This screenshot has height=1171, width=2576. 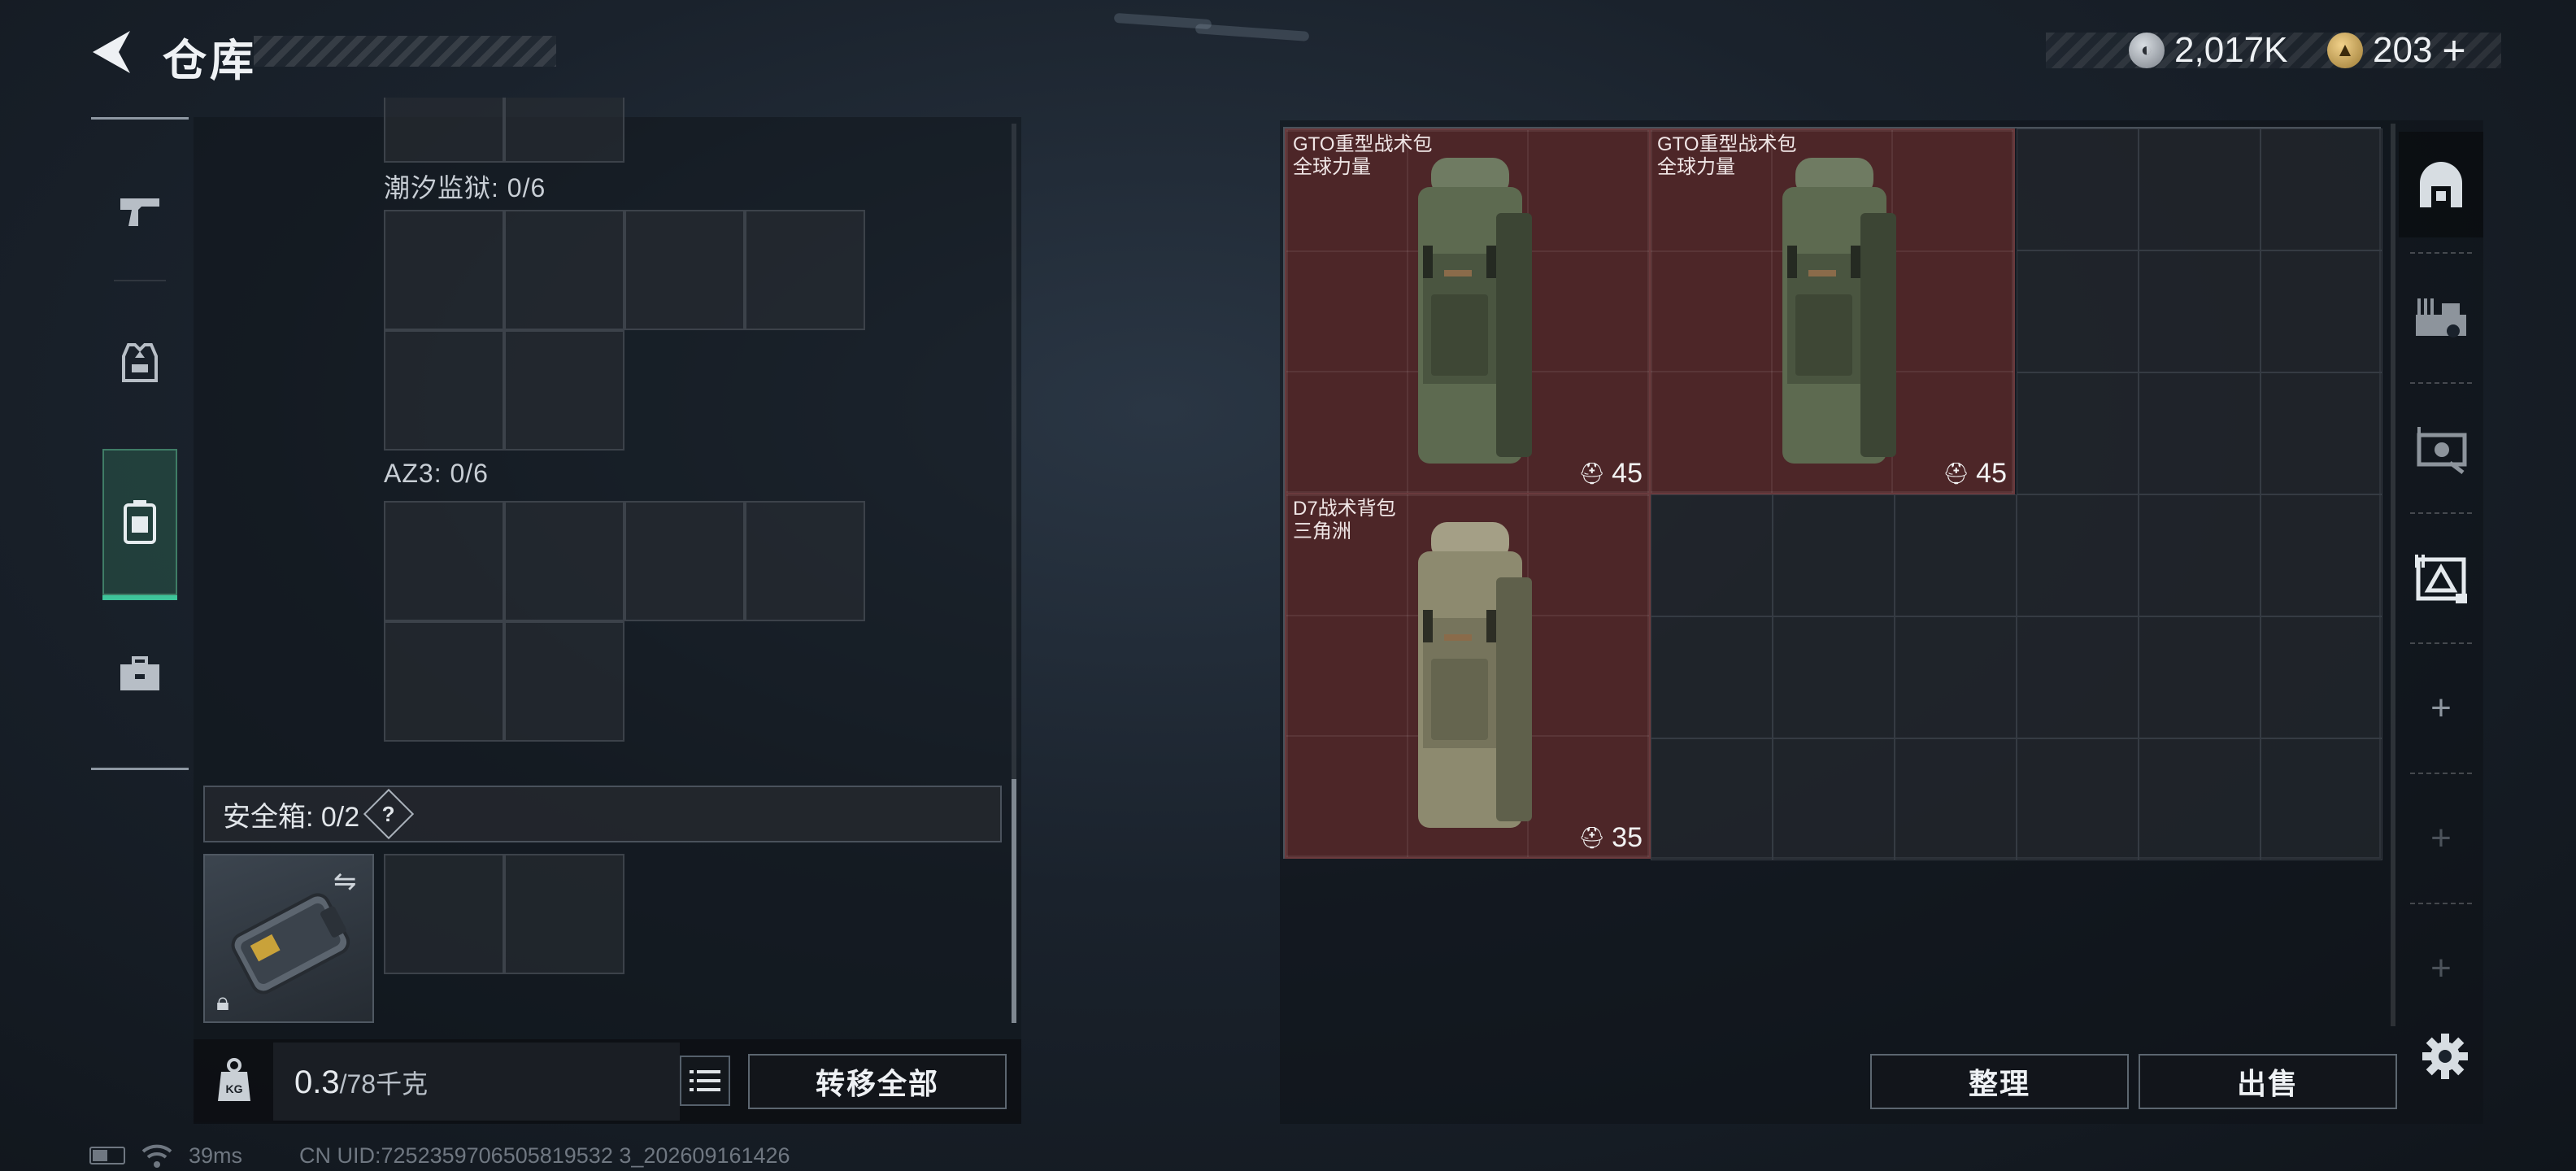 I want to click on stash-tab-crate, so click(x=2441, y=448).